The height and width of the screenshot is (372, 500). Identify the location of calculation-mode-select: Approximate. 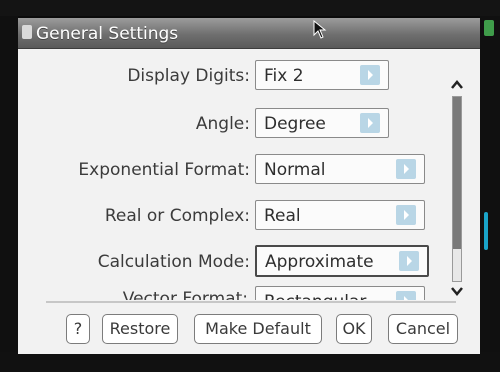
(342, 261).